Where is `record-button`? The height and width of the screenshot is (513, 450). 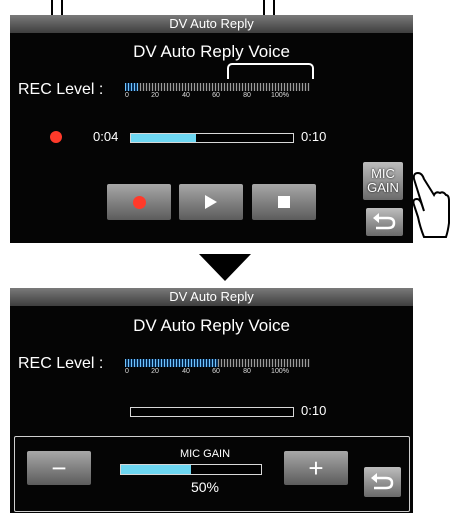
record-button is located at coordinates (139, 202).